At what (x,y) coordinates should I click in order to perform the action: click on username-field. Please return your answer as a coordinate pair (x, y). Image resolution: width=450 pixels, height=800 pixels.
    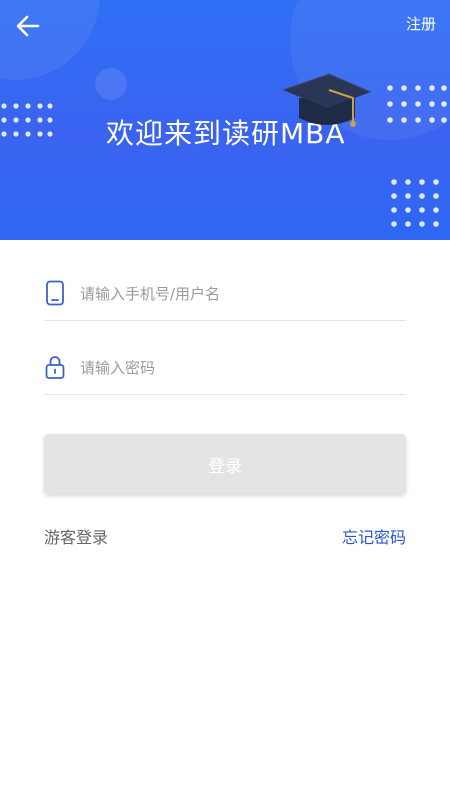
    Looking at the image, I should click on (225, 295).